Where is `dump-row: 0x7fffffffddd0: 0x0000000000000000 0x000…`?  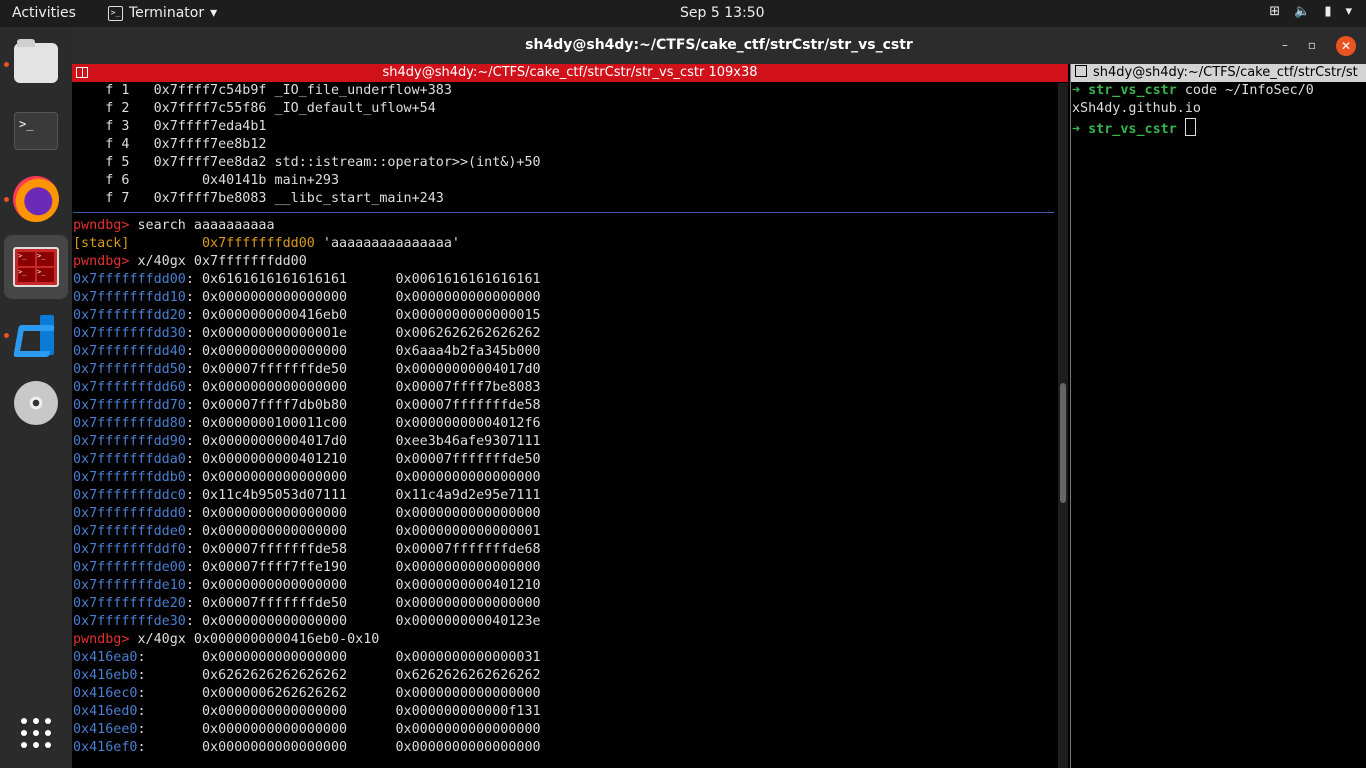
dump-row: 0x7fffffffddd0: 0x0000000000000000 0x000… is located at coordinates (570, 514).